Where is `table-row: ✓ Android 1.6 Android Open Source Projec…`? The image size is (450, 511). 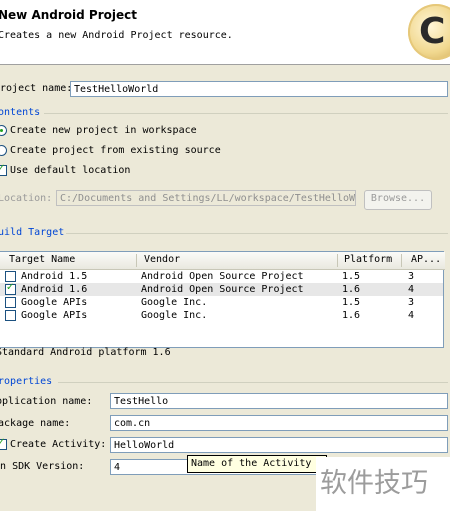 table-row: ✓ Android 1.6 Android Open Source Projec… is located at coordinates (221, 289).